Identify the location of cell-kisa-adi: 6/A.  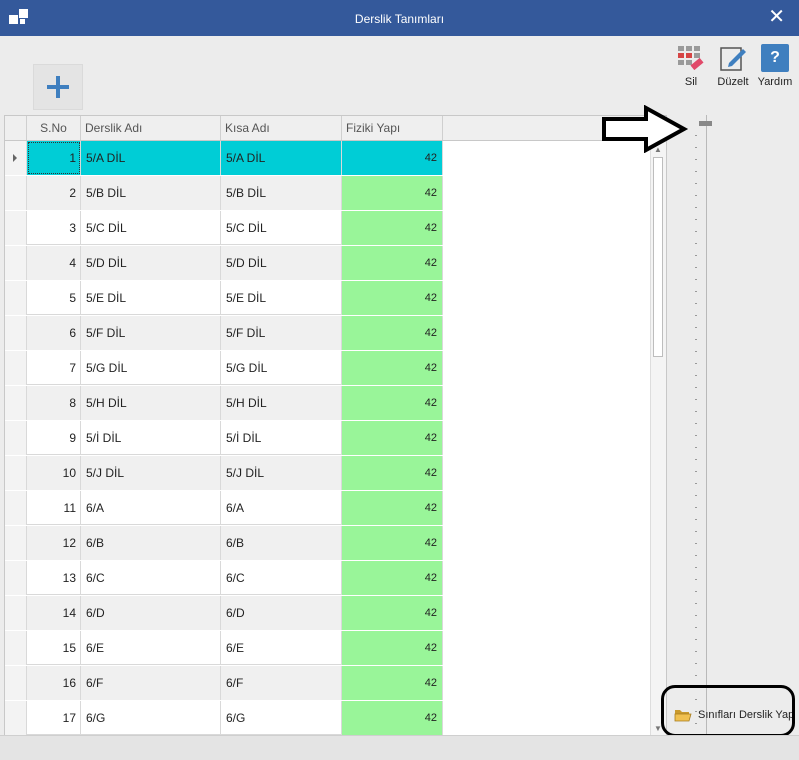
(281, 508).